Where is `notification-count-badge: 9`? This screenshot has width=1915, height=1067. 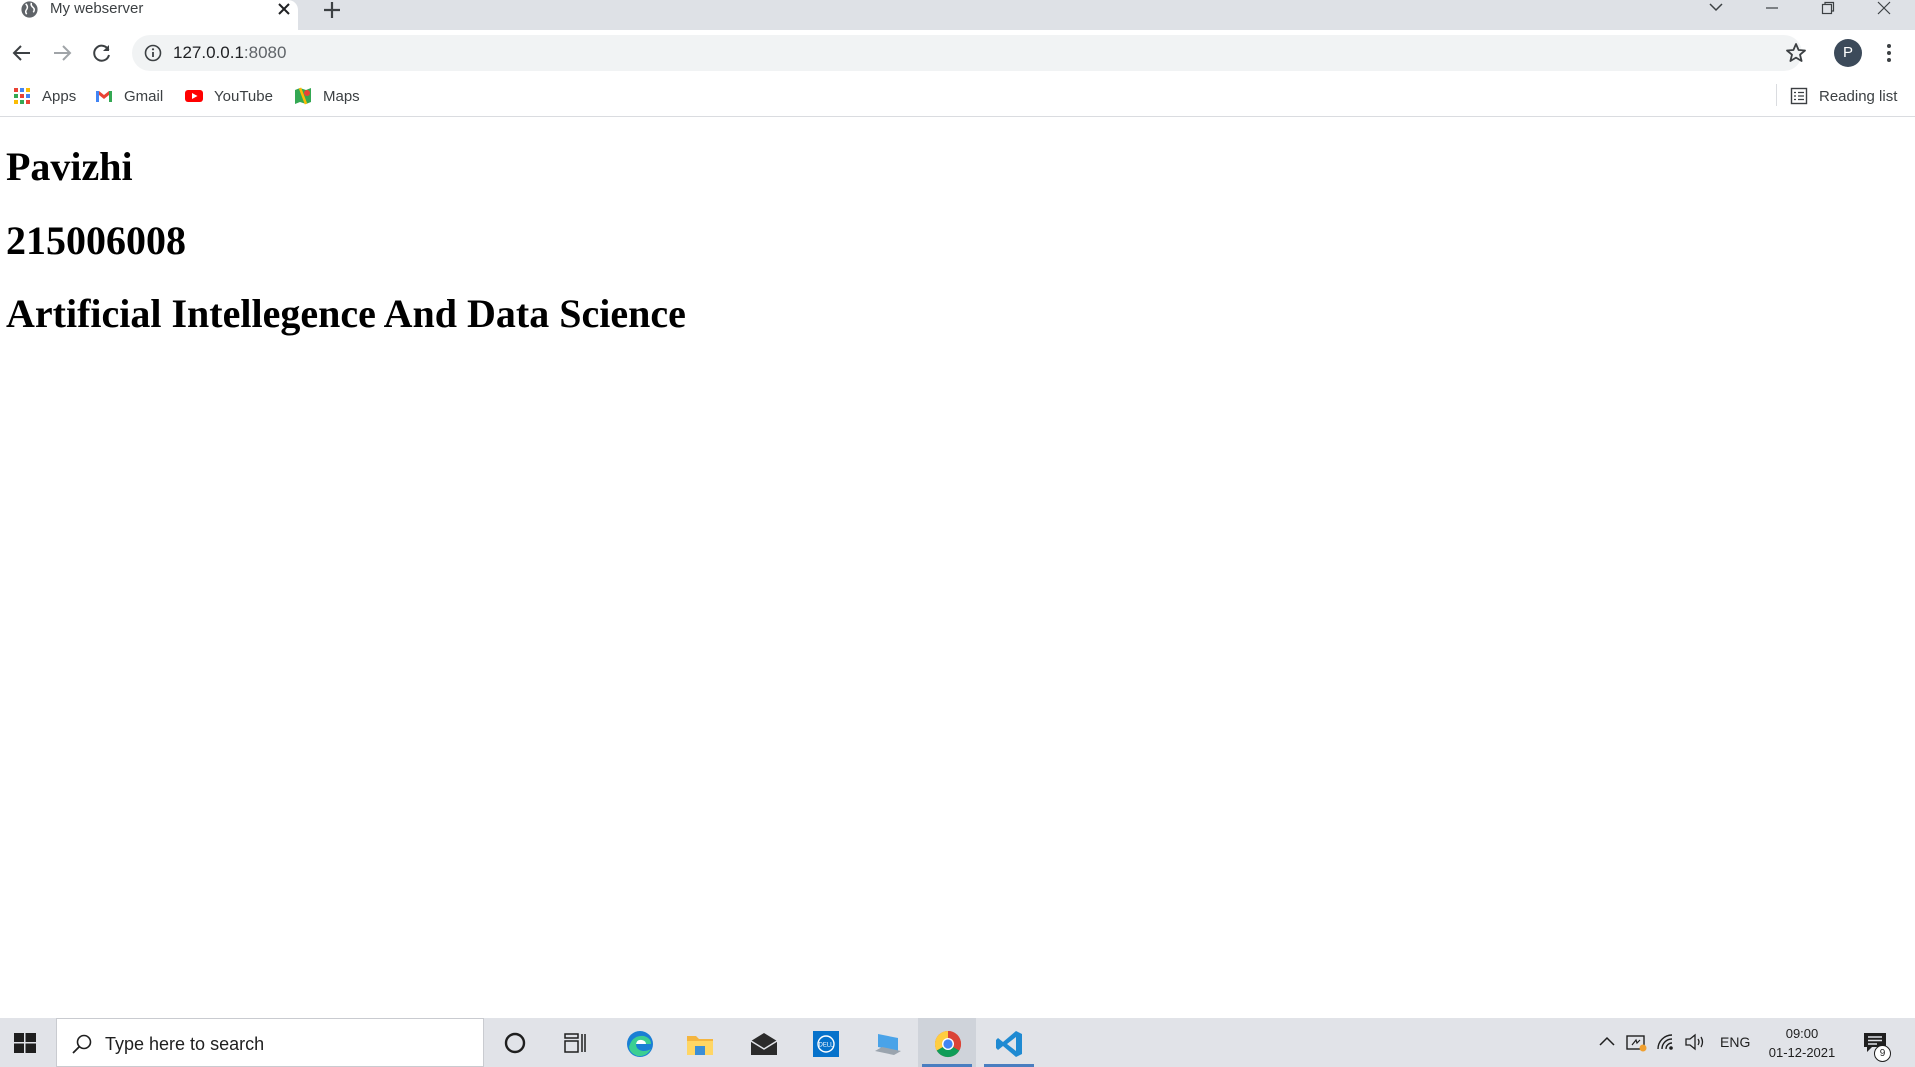 notification-count-badge: 9 is located at coordinates (1882, 1053).